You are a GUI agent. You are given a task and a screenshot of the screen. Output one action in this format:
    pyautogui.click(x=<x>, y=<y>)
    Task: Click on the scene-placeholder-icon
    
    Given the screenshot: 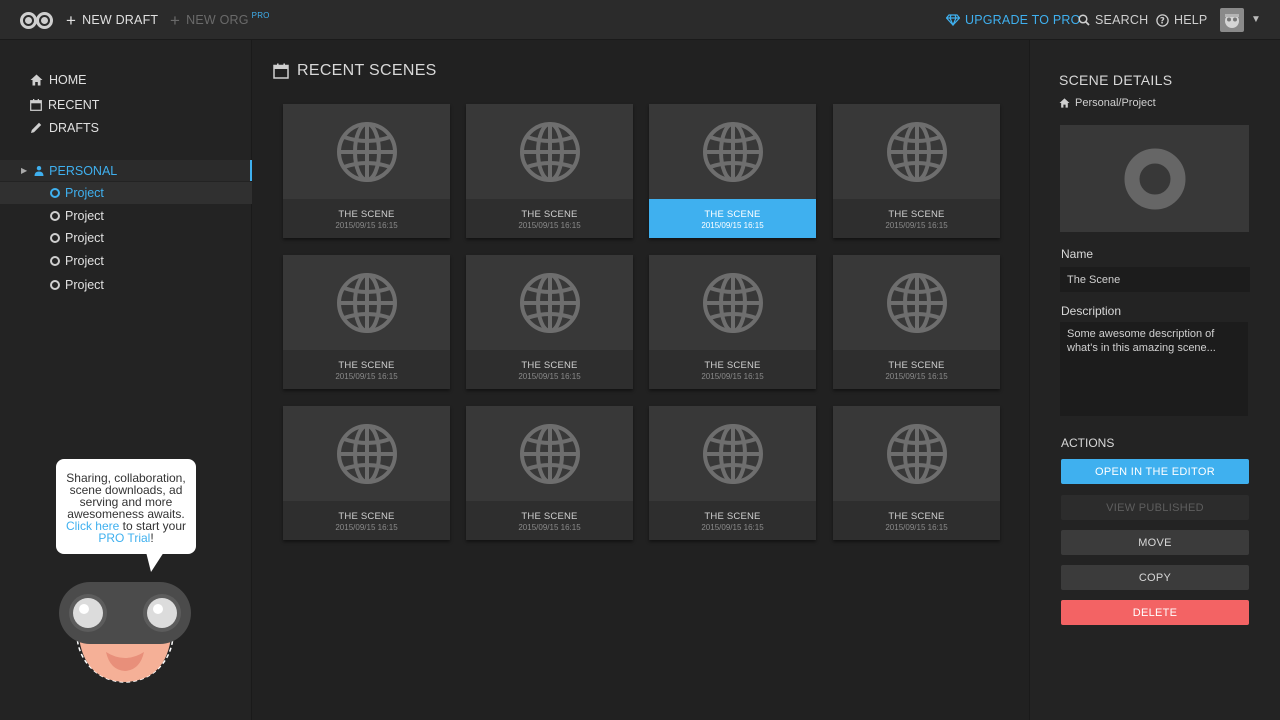 What is the action you would take?
    pyautogui.click(x=1154, y=178)
    